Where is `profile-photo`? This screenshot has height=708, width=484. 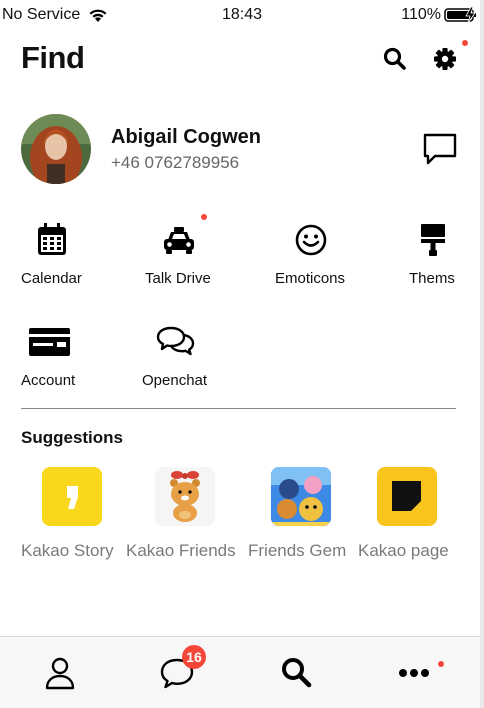 profile-photo is located at coordinates (56, 149).